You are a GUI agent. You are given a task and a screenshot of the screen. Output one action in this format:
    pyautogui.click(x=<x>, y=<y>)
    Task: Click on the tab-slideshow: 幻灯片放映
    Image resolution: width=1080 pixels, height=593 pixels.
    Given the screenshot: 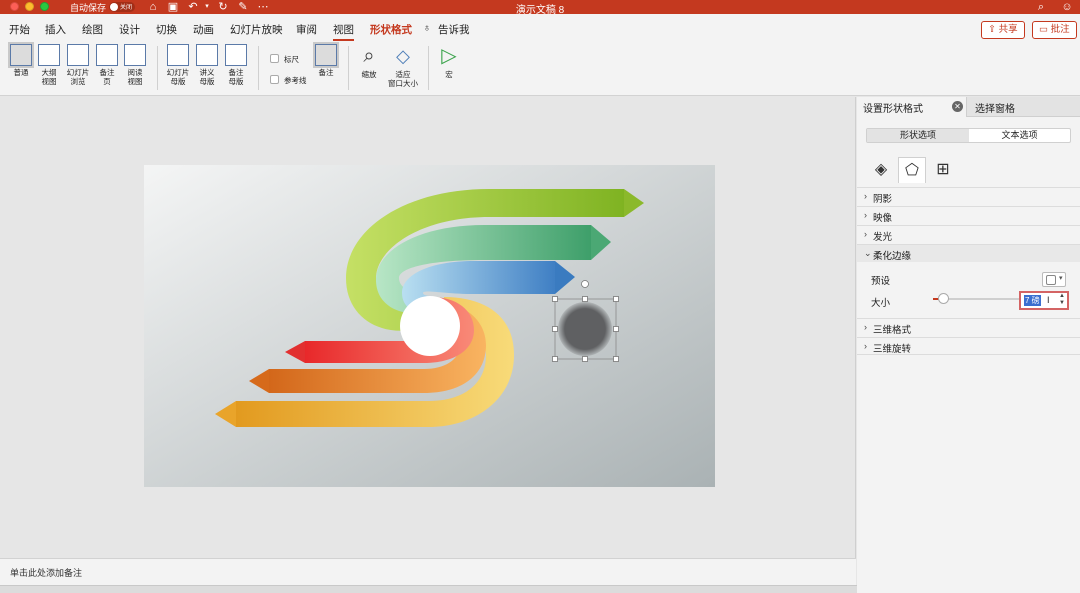 What is the action you would take?
    pyautogui.click(x=256, y=29)
    